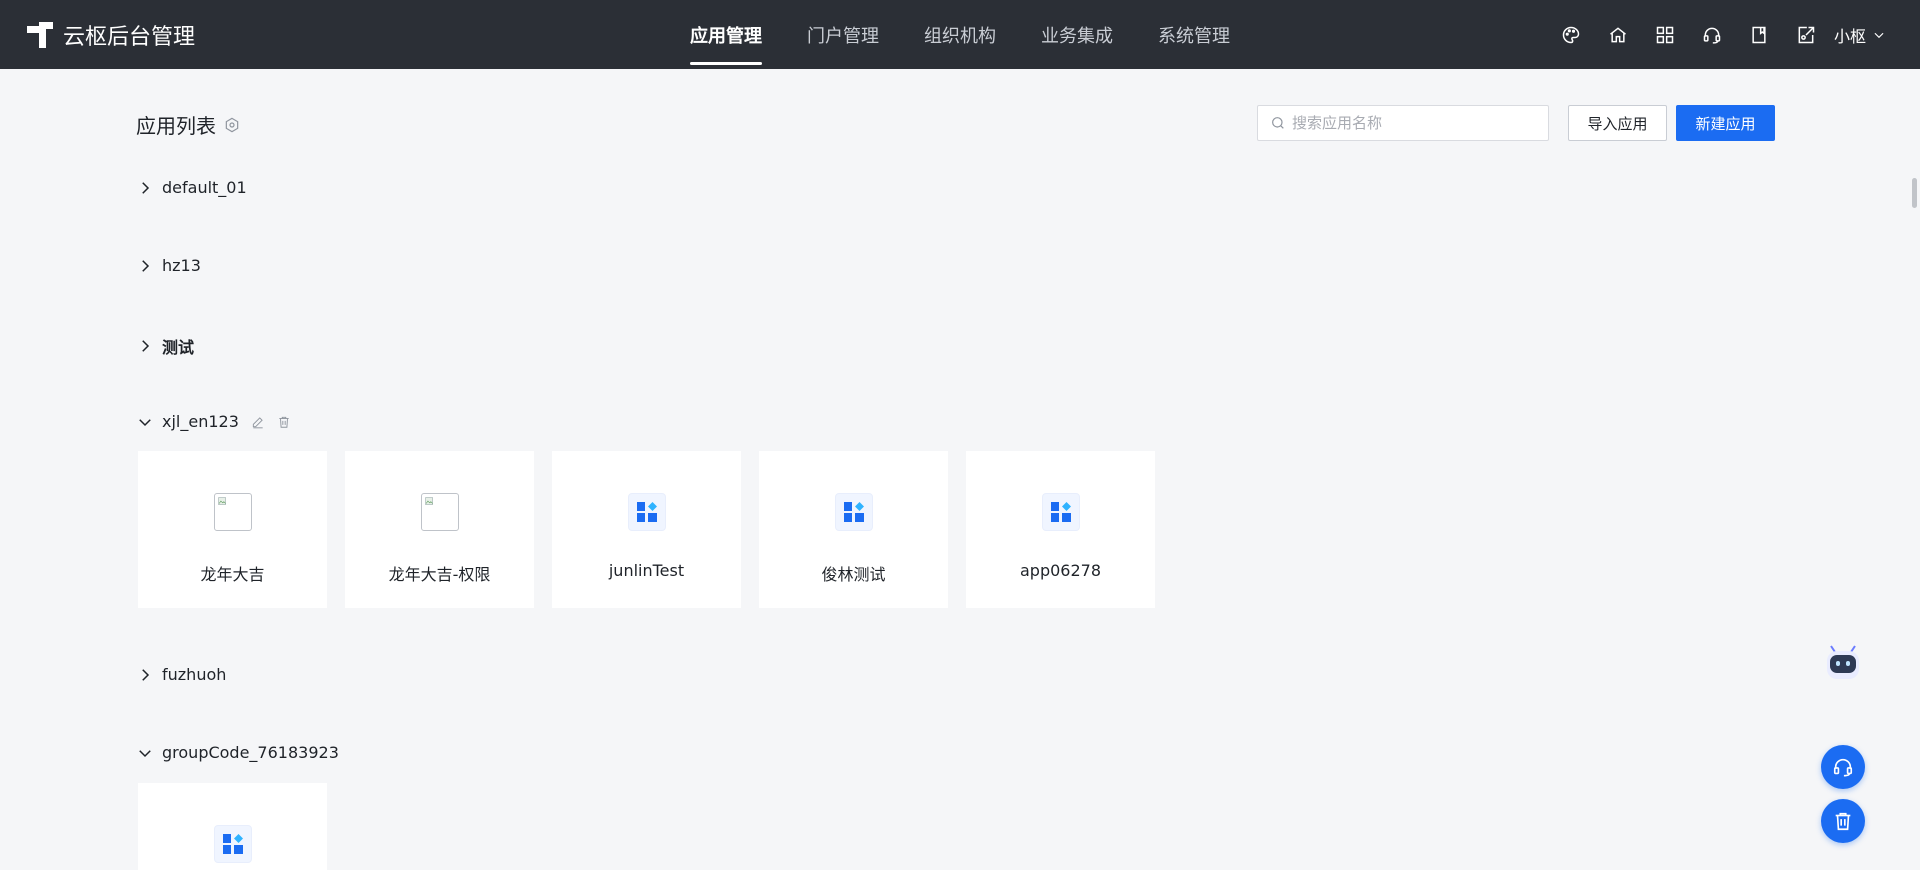 The width and height of the screenshot is (1920, 870). Describe the element at coordinates (1843, 664) in the screenshot. I see `assistant-robot-icon` at that location.